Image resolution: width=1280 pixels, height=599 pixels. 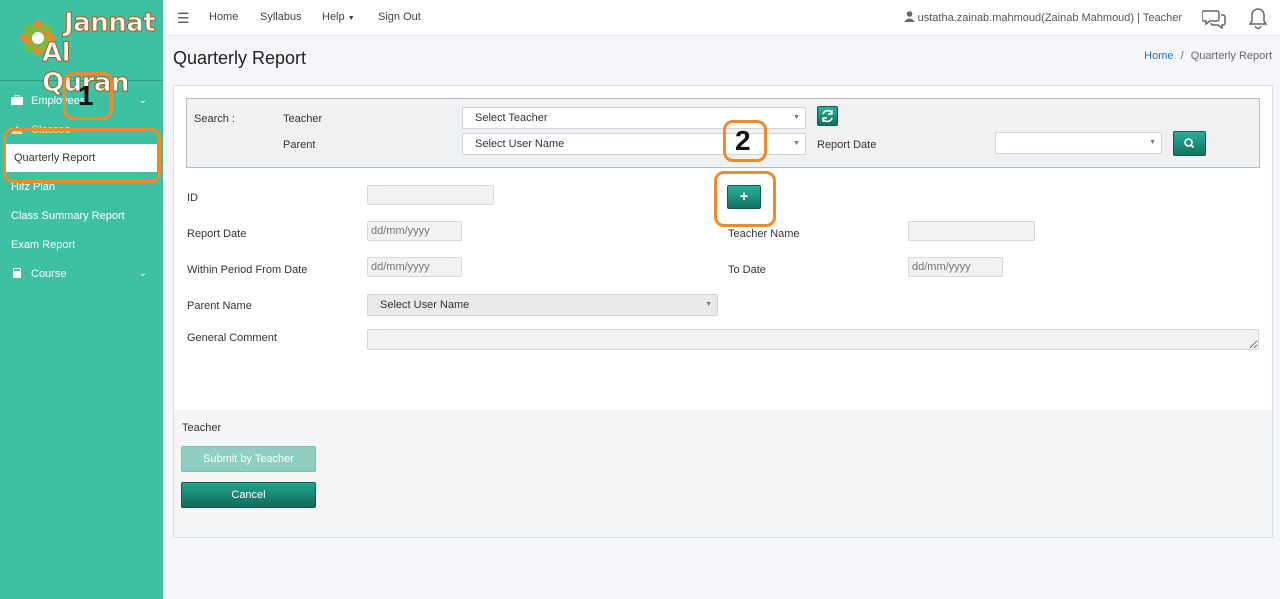 I want to click on sidebar-item-quarterly-report: Quarterly Report, so click(x=80, y=158).